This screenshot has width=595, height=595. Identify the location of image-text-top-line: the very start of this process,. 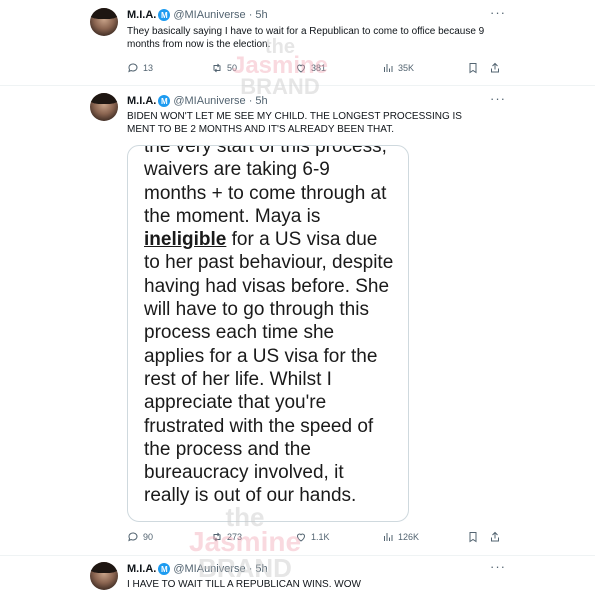
(265, 151).